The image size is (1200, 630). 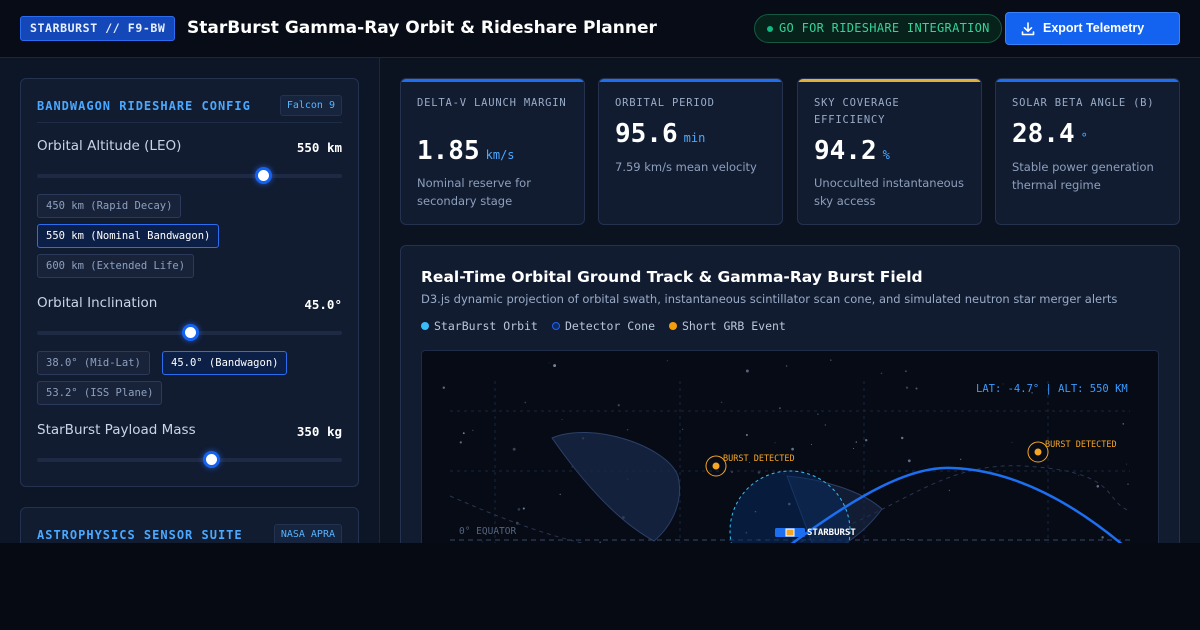 What do you see at coordinates (1043, 134) in the screenshot?
I see `metric-number: 28.4` at bounding box center [1043, 134].